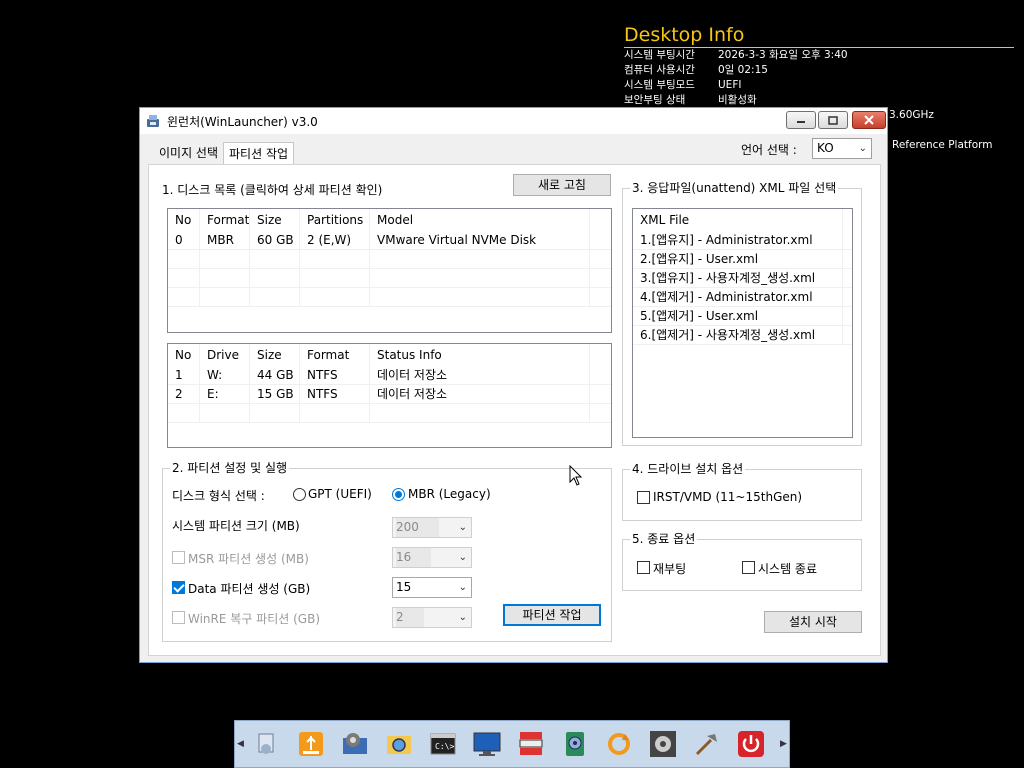 This screenshot has height=768, width=1024. Describe the element at coordinates (449, 494) in the screenshot. I see `mbr-label: MBR (Legacy)` at that location.